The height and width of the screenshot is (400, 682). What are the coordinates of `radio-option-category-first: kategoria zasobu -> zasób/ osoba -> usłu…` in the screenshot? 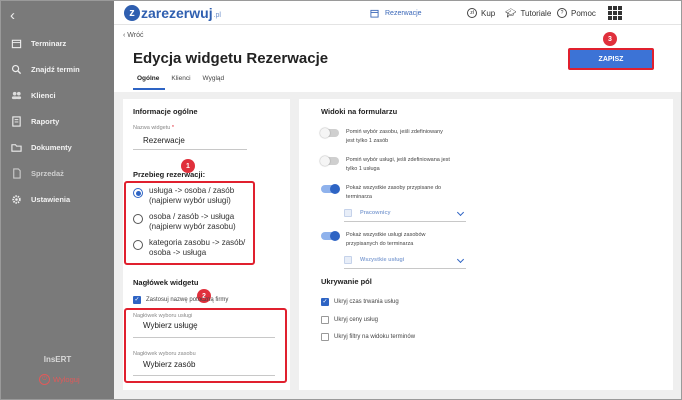 It's located at (189, 248).